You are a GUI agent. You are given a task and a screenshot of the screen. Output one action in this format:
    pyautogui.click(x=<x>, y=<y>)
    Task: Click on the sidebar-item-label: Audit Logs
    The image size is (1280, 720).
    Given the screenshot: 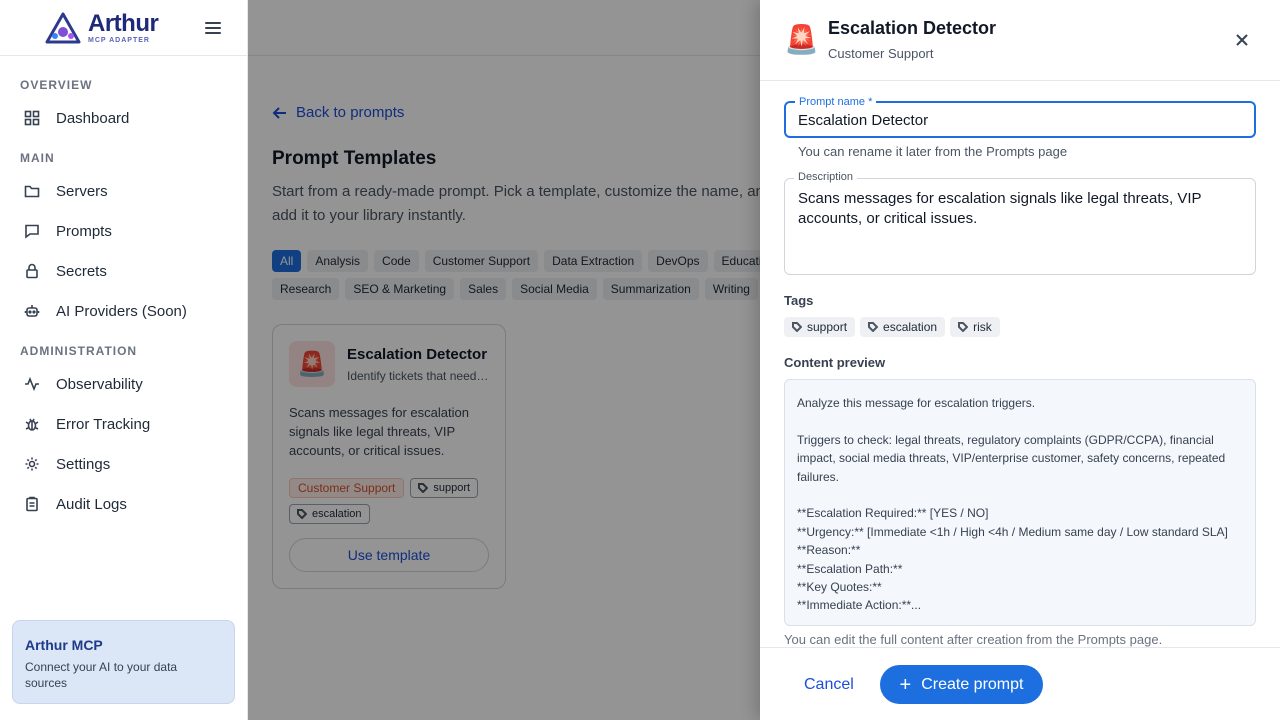 What is the action you would take?
    pyautogui.click(x=91, y=504)
    